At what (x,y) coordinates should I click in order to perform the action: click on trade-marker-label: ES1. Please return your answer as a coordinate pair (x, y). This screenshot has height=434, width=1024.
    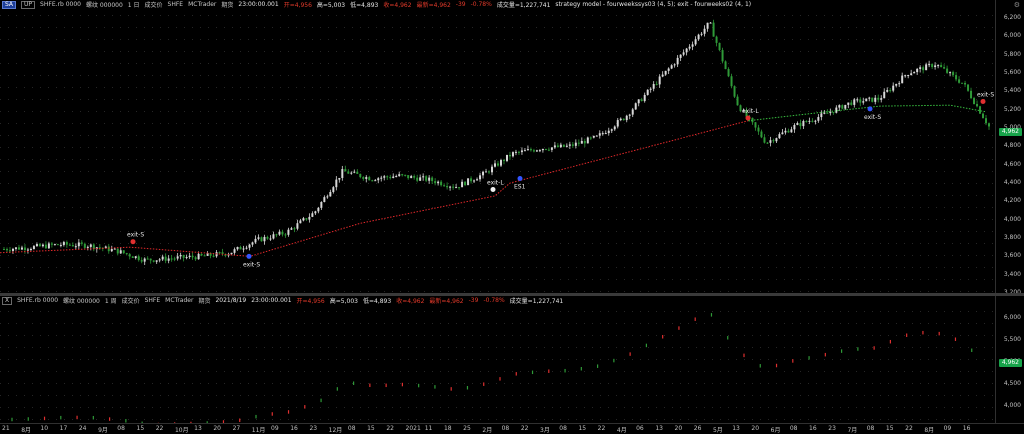
    Looking at the image, I should click on (520, 186).